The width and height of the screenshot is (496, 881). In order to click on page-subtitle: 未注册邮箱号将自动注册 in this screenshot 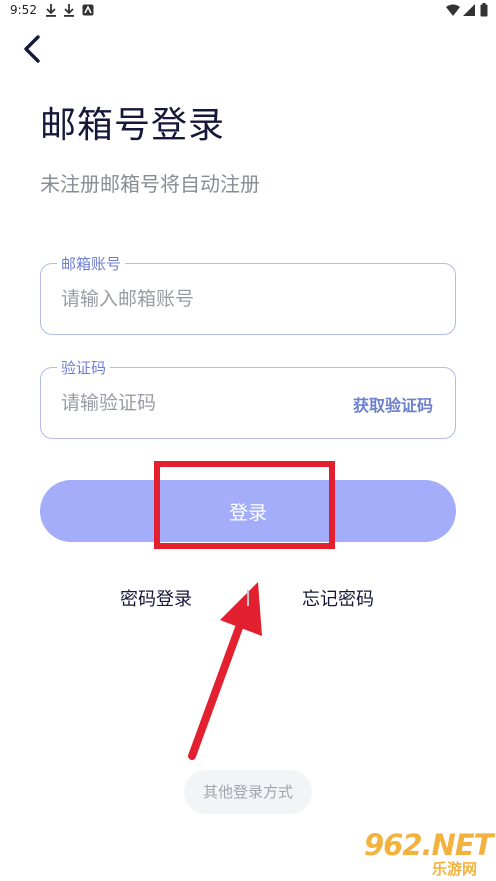, I will do `click(150, 184)`.